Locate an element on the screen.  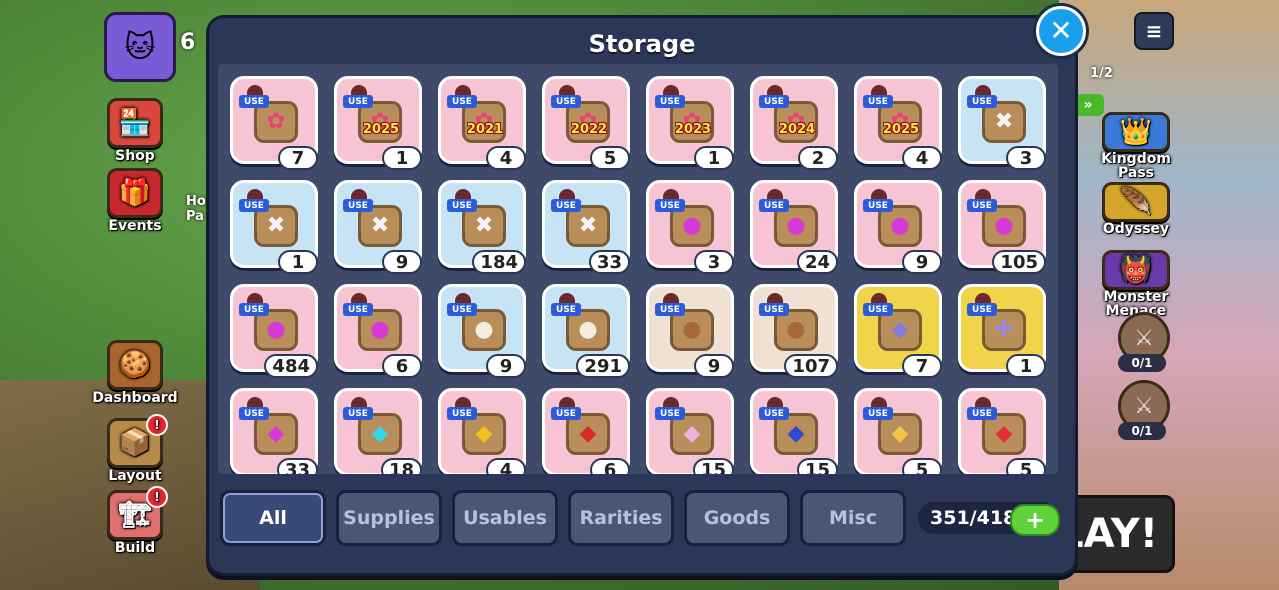
item-quantity: 484 is located at coordinates (291, 366).